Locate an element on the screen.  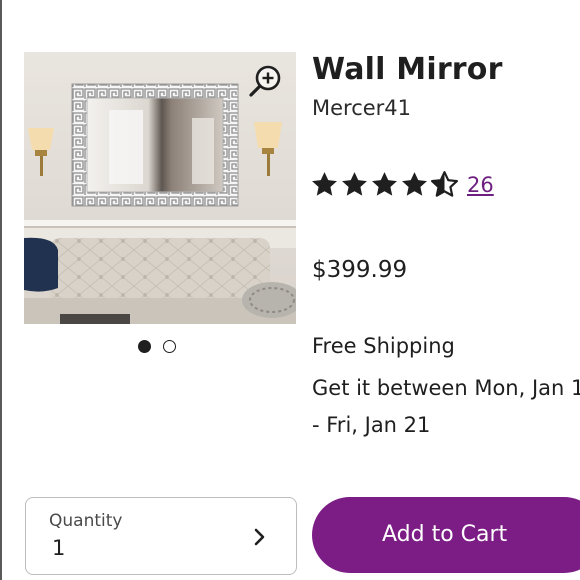
zoom-button is located at coordinates (266, 82).